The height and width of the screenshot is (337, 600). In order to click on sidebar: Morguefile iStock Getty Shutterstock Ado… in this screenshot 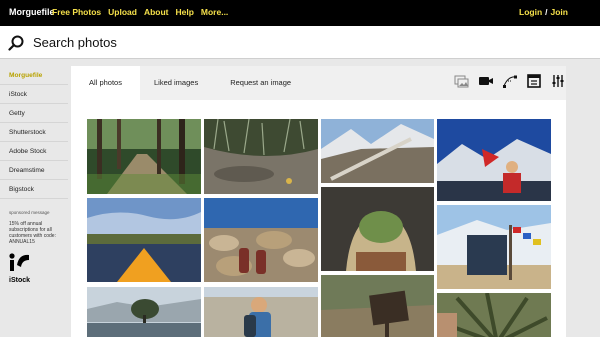, I will do `click(34, 175)`.